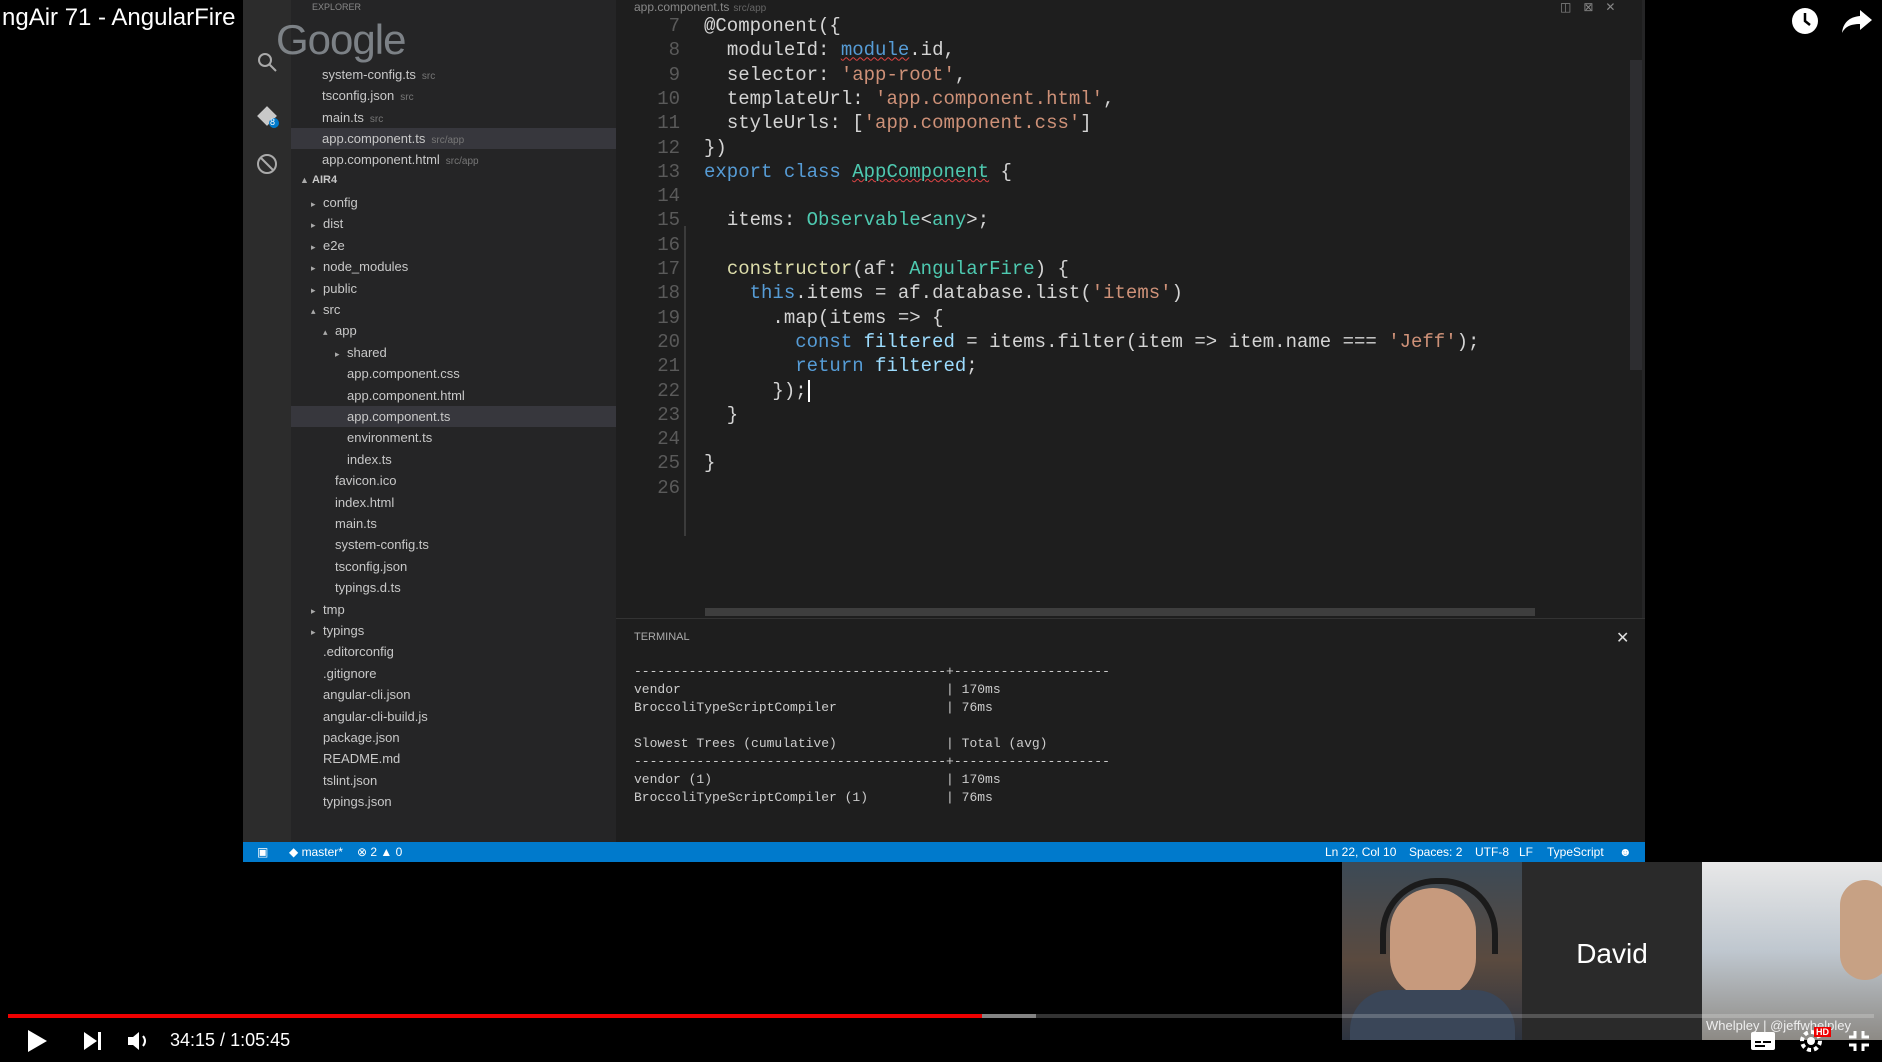  Describe the element at coordinates (262, 852) in the screenshot. I see `window-icon: ▣` at that location.